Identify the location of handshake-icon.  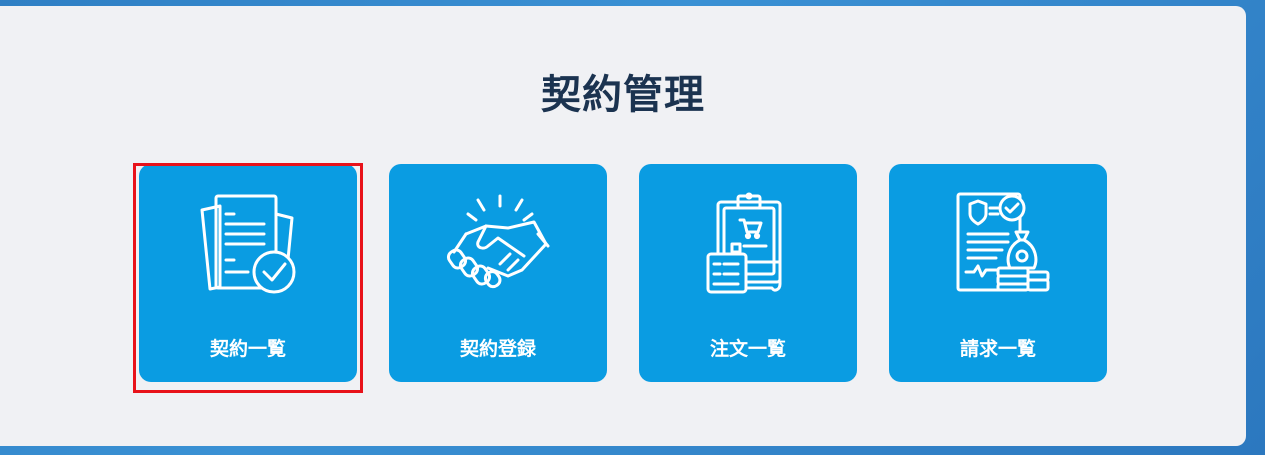
(498, 241).